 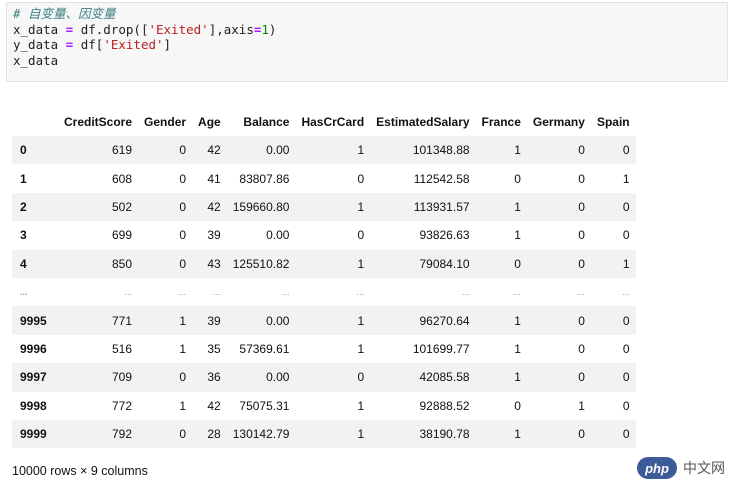 What do you see at coordinates (444, 235) in the screenshot?
I see `table-cell: 93826.63` at bounding box center [444, 235].